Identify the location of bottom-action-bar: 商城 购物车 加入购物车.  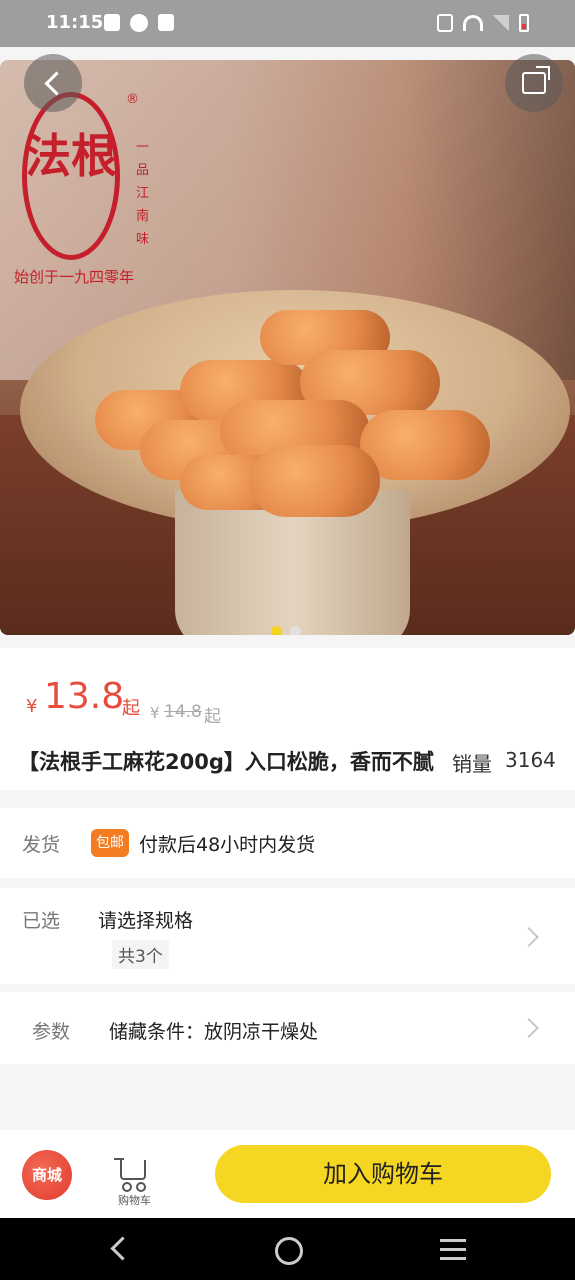
(287, 1174).